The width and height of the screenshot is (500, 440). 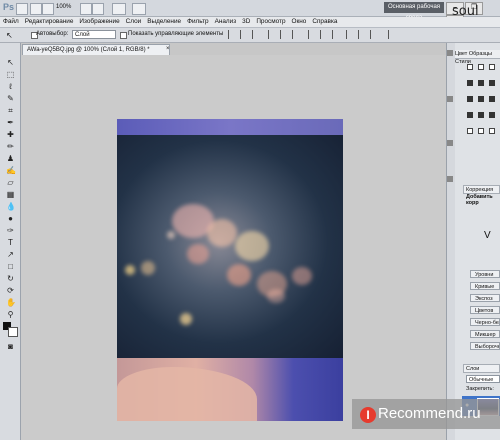 What do you see at coordinates (272, 34) in the screenshot?
I see `align-left-icon` at bounding box center [272, 34].